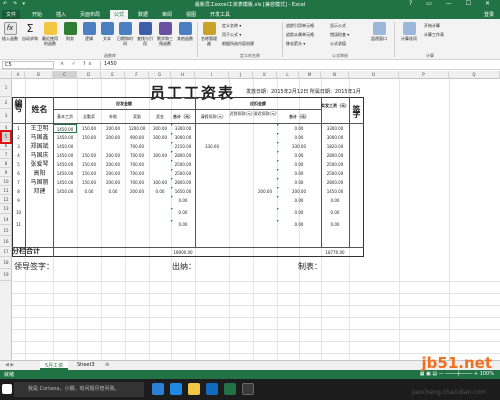 The height and width of the screenshot is (400, 500). What do you see at coordinates (10, 31) in the screenshot?
I see `insert-function-button: fx 插入函数` at bounding box center [10, 31].